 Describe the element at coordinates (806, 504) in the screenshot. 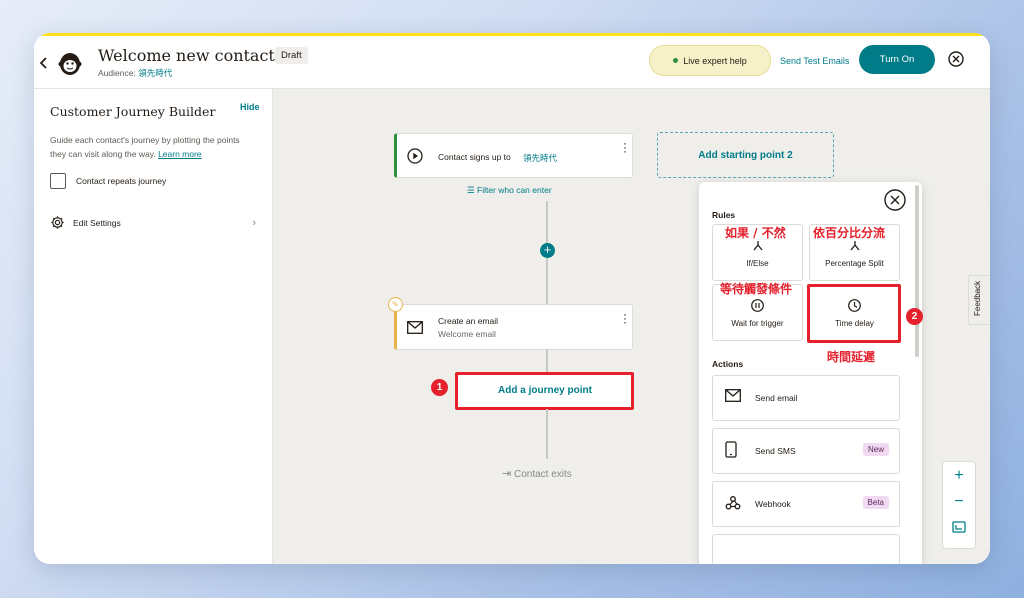

I see `action-webhook: Webhook Beta` at that location.